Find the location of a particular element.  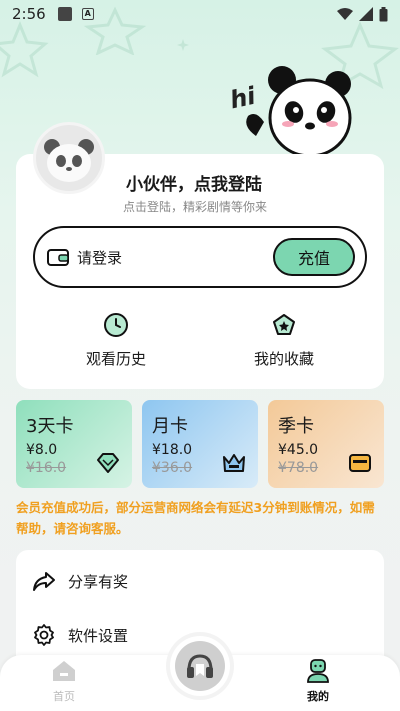

vip-card-monthly: 月卡 ¥18.0 ¥36.0 is located at coordinates (200, 444).